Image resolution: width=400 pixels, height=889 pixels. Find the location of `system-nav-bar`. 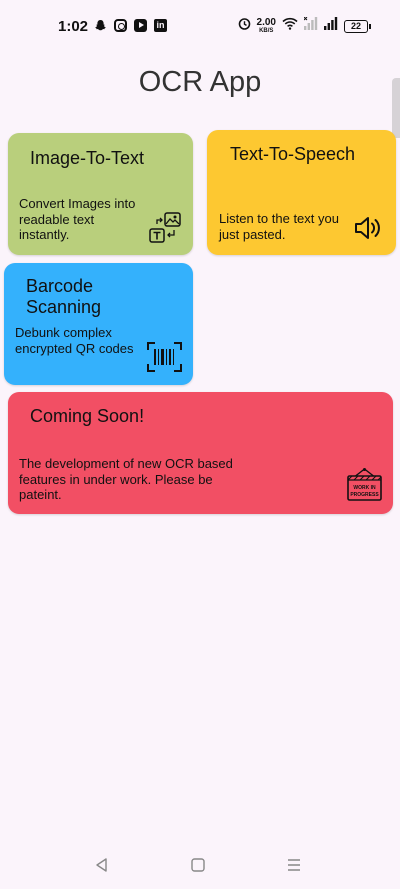

system-nav-bar is located at coordinates (200, 867).